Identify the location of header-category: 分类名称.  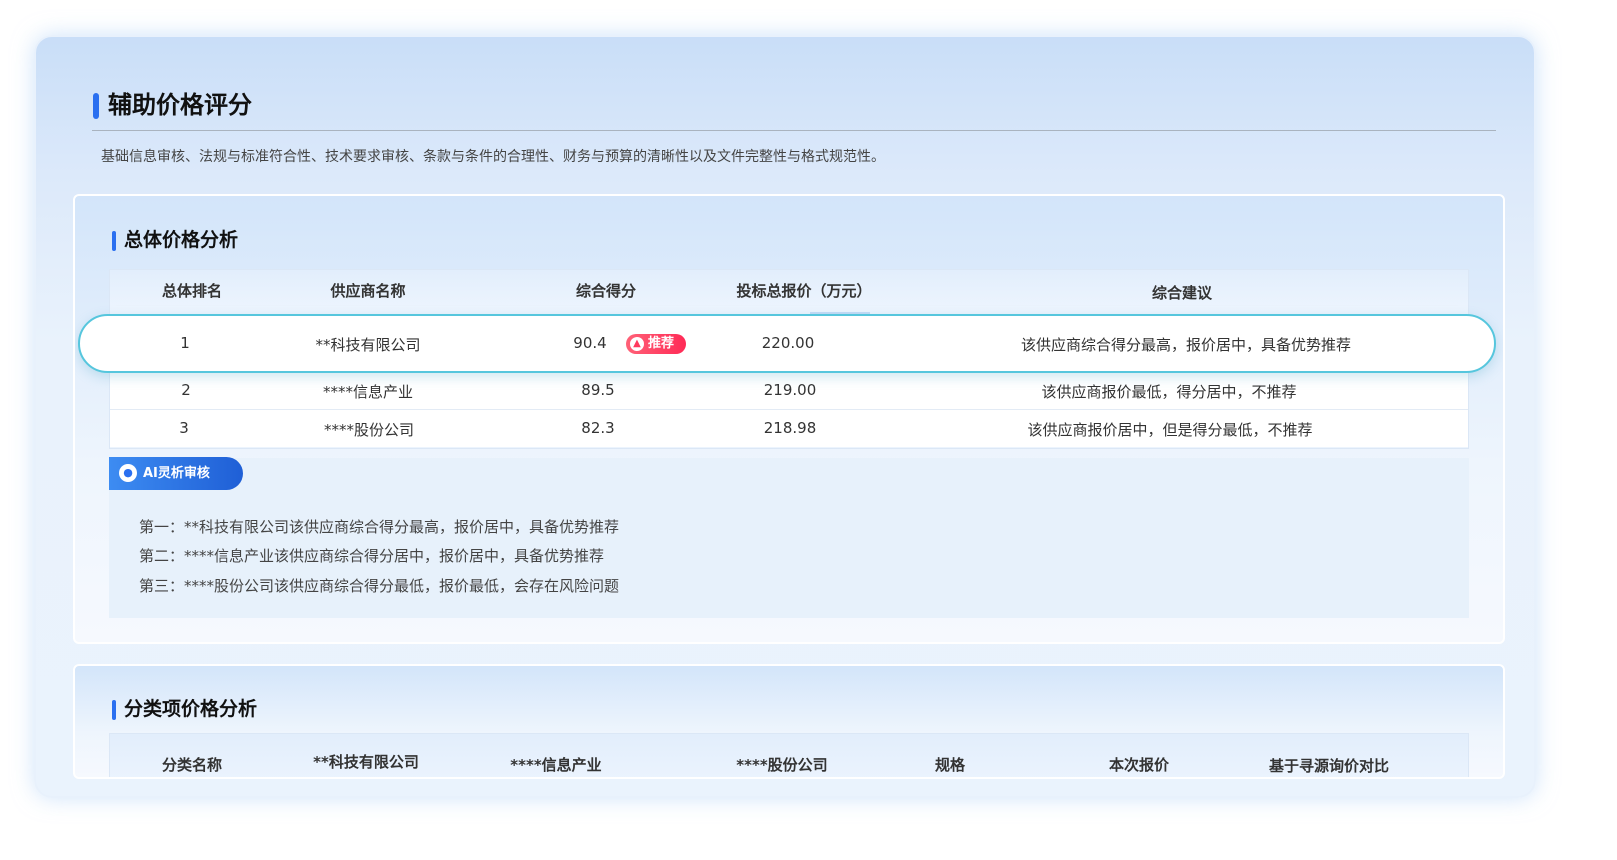
(192, 765).